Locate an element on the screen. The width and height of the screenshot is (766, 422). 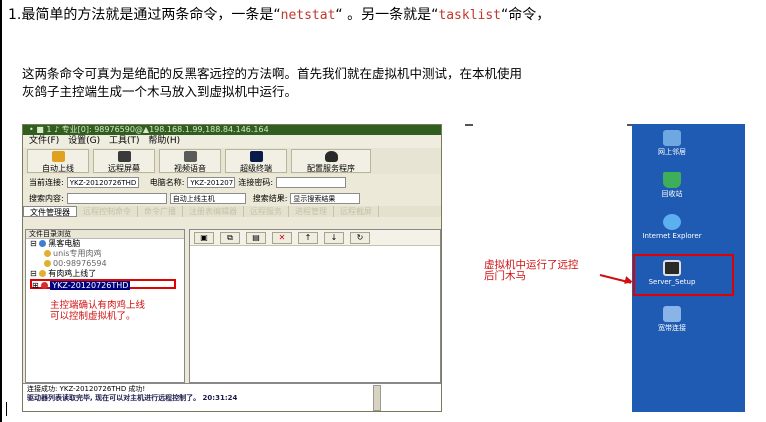
rc-tab-strip: 文件管理器 远程控制命令 命令广播 注册表编辑器 远程服务 进程管理 远程截屏 is located at coordinates (232, 211).